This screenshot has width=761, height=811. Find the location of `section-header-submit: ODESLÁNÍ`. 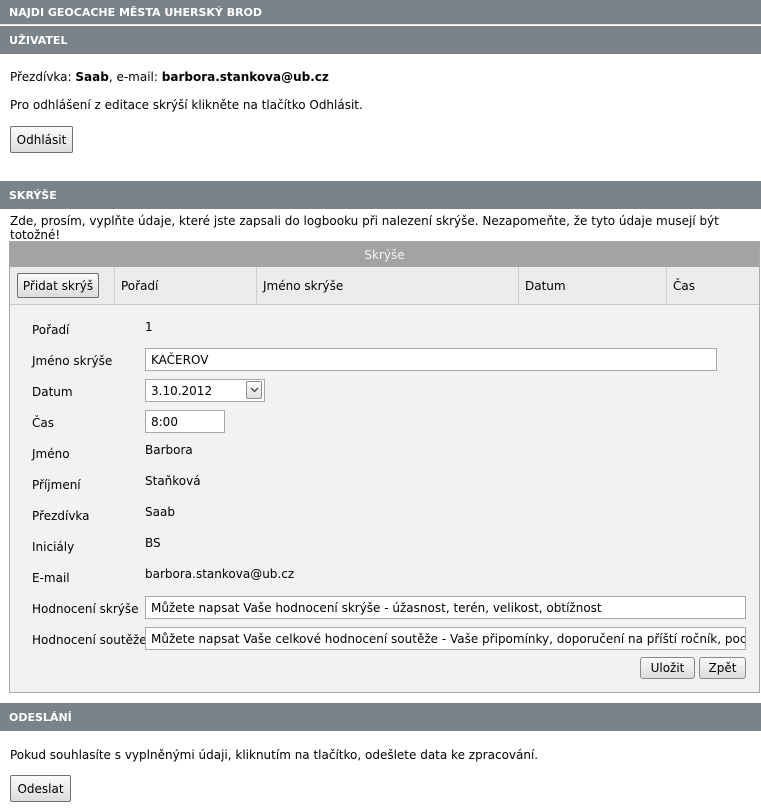

section-header-submit: ODESLÁNÍ is located at coordinates (380, 717).